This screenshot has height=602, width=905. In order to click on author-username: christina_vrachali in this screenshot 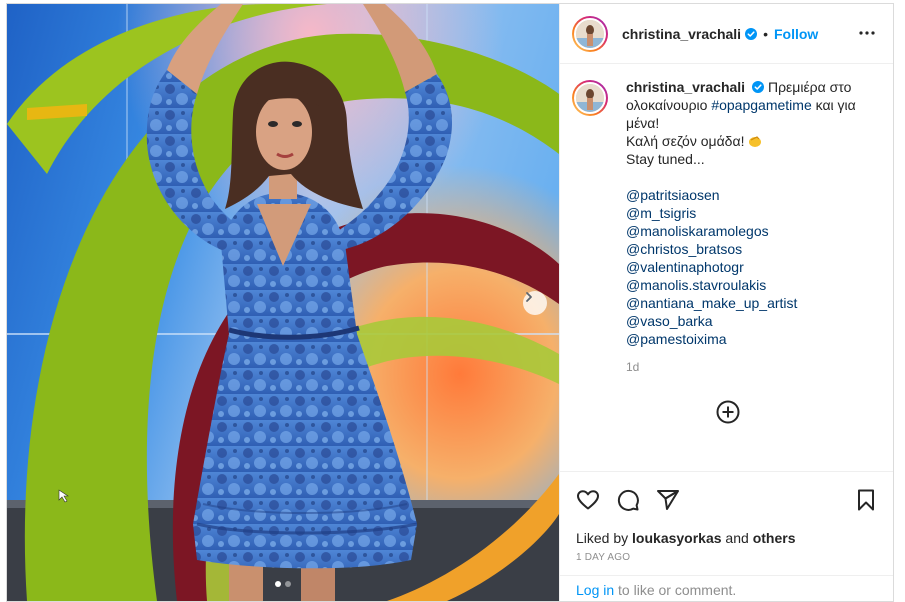, I will do `click(681, 34)`.